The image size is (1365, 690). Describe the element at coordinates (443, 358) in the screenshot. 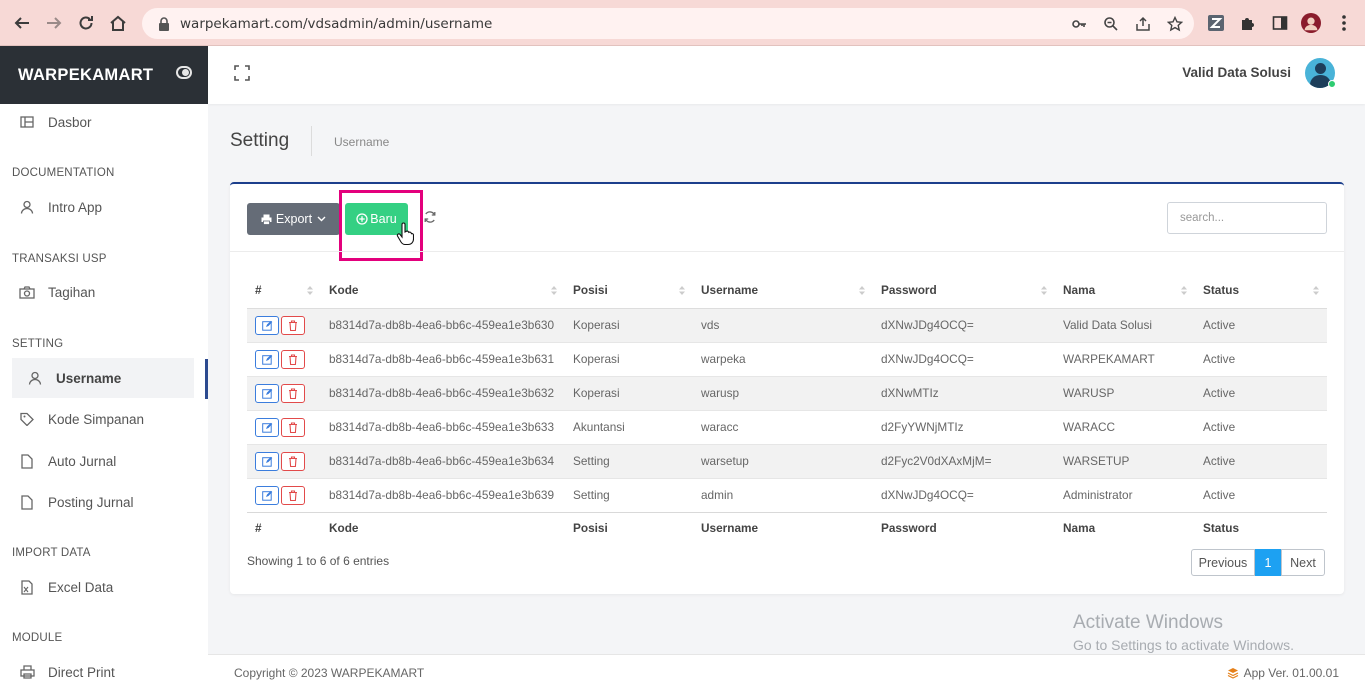

I see `cell-kode: b8314d7a-db8b-4ea6-bb6c-459ea1e3b631` at that location.